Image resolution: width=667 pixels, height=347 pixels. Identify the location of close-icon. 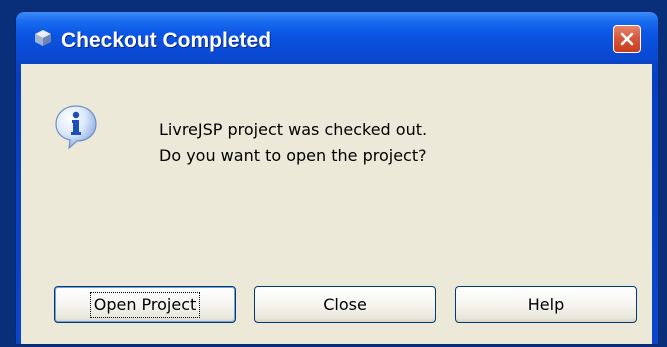
(627, 39).